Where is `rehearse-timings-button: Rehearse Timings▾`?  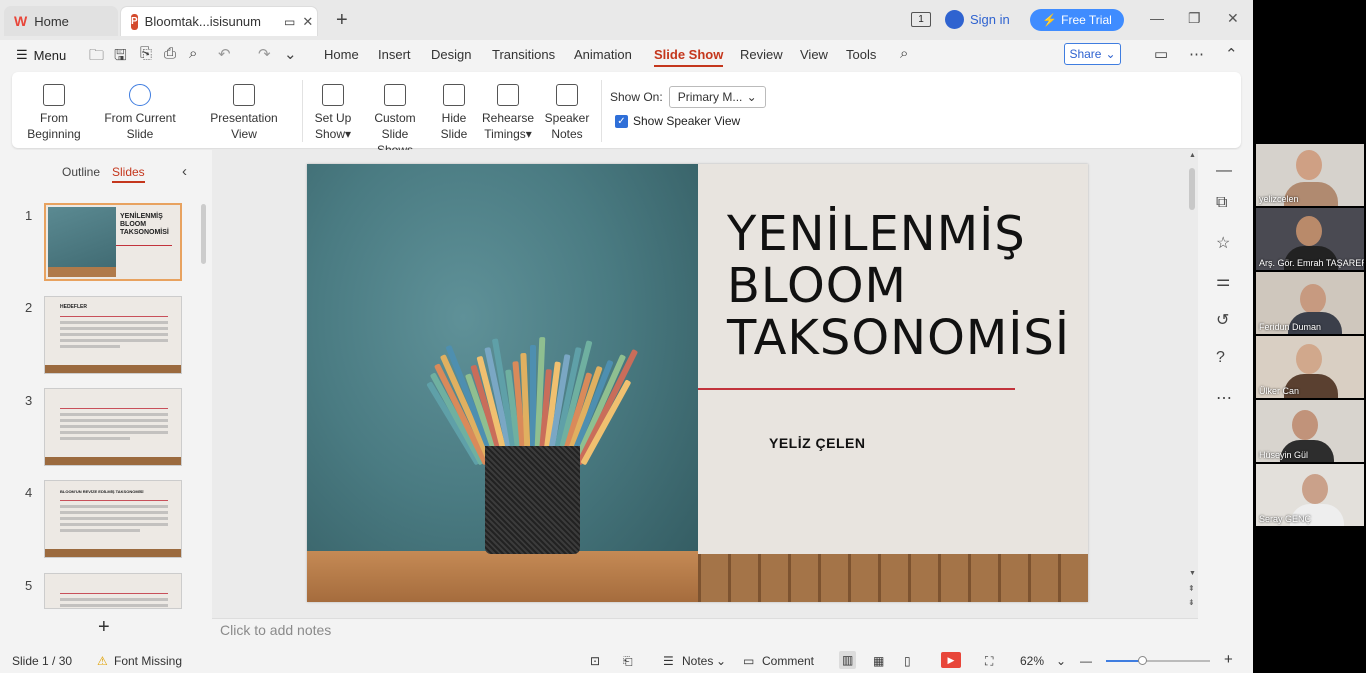 rehearse-timings-button: Rehearse Timings▾ is located at coordinates (508, 113).